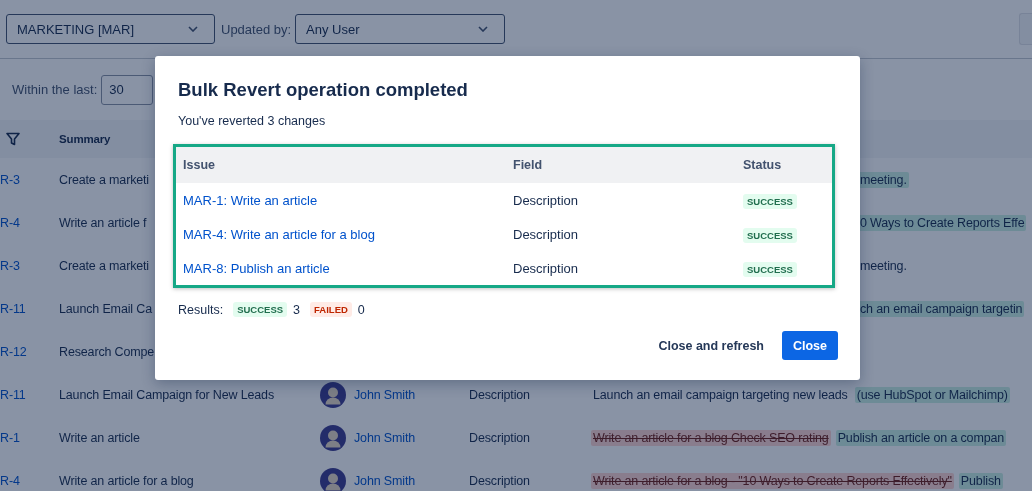  What do you see at coordinates (252, 121) in the screenshot?
I see `dialog-message: You've reverted 3 changes` at bounding box center [252, 121].